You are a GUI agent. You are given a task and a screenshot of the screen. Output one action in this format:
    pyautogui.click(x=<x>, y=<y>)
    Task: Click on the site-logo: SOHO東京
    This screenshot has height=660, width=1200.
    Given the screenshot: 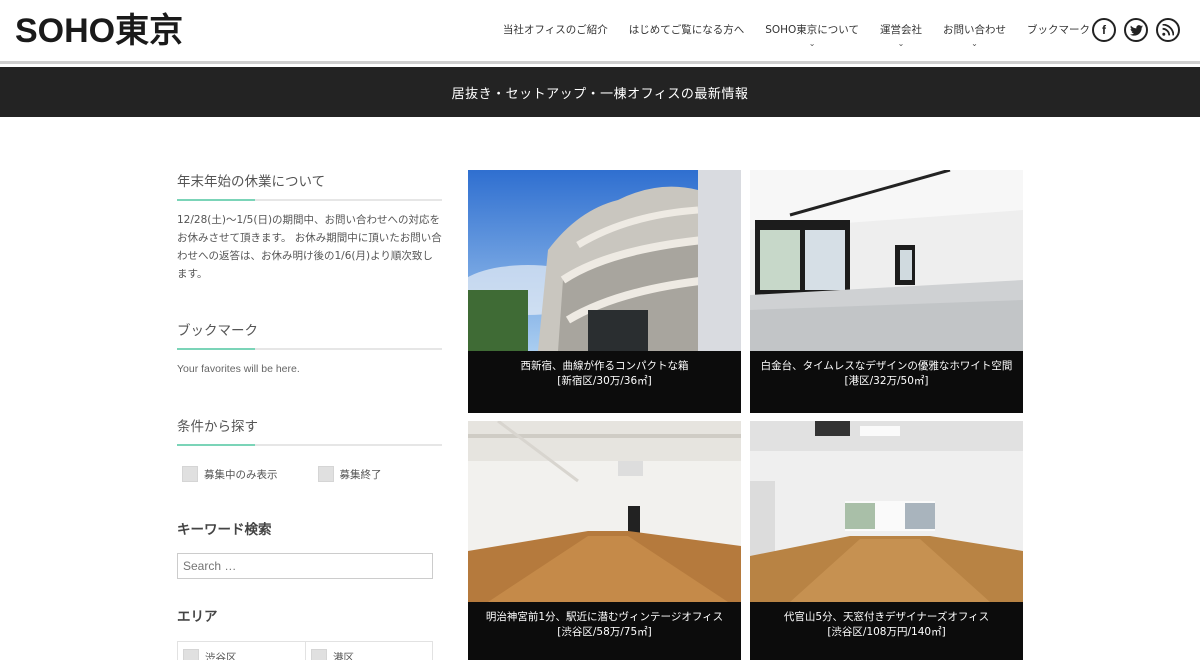 What is the action you would take?
    pyautogui.click(x=99, y=31)
    